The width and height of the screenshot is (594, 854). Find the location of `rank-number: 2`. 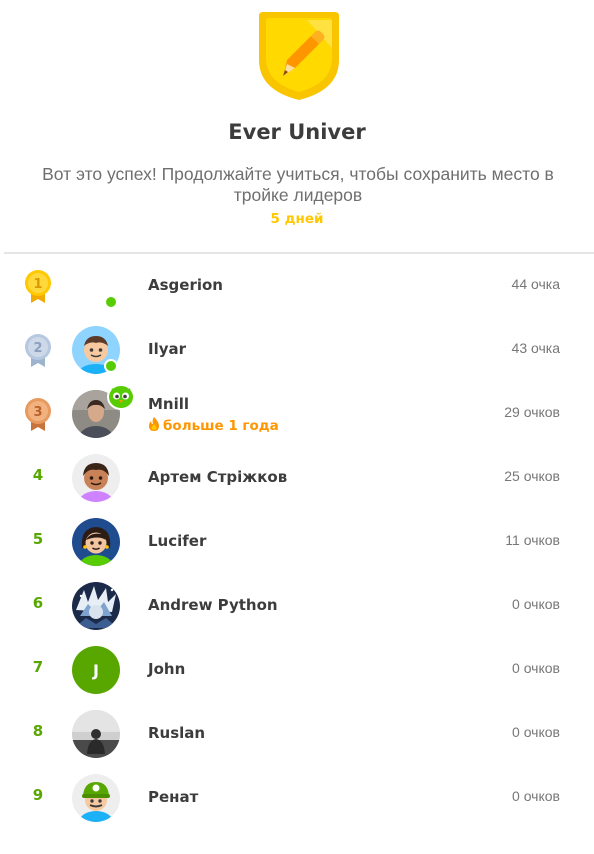

rank-number: 2 is located at coordinates (37, 348).